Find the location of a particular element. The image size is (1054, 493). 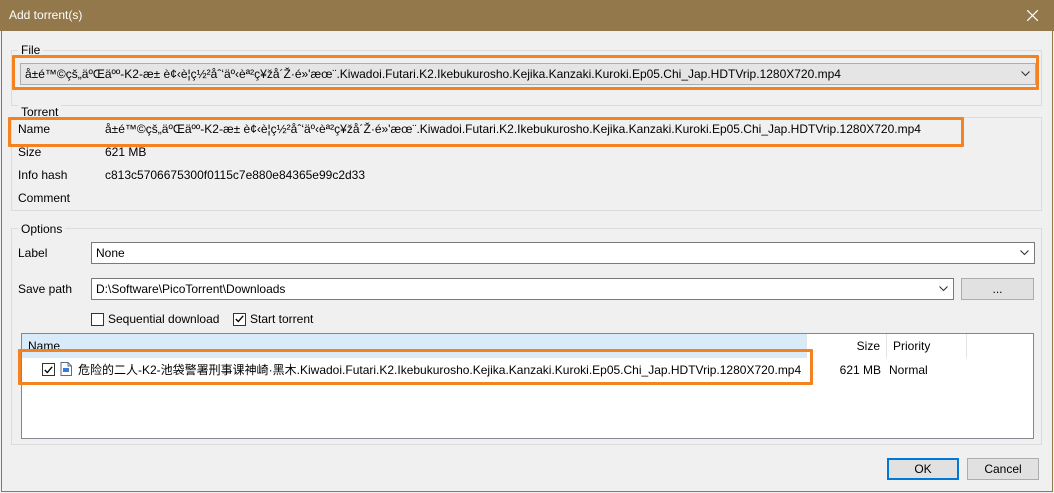

column-header-name: Name is located at coordinates (414, 346).